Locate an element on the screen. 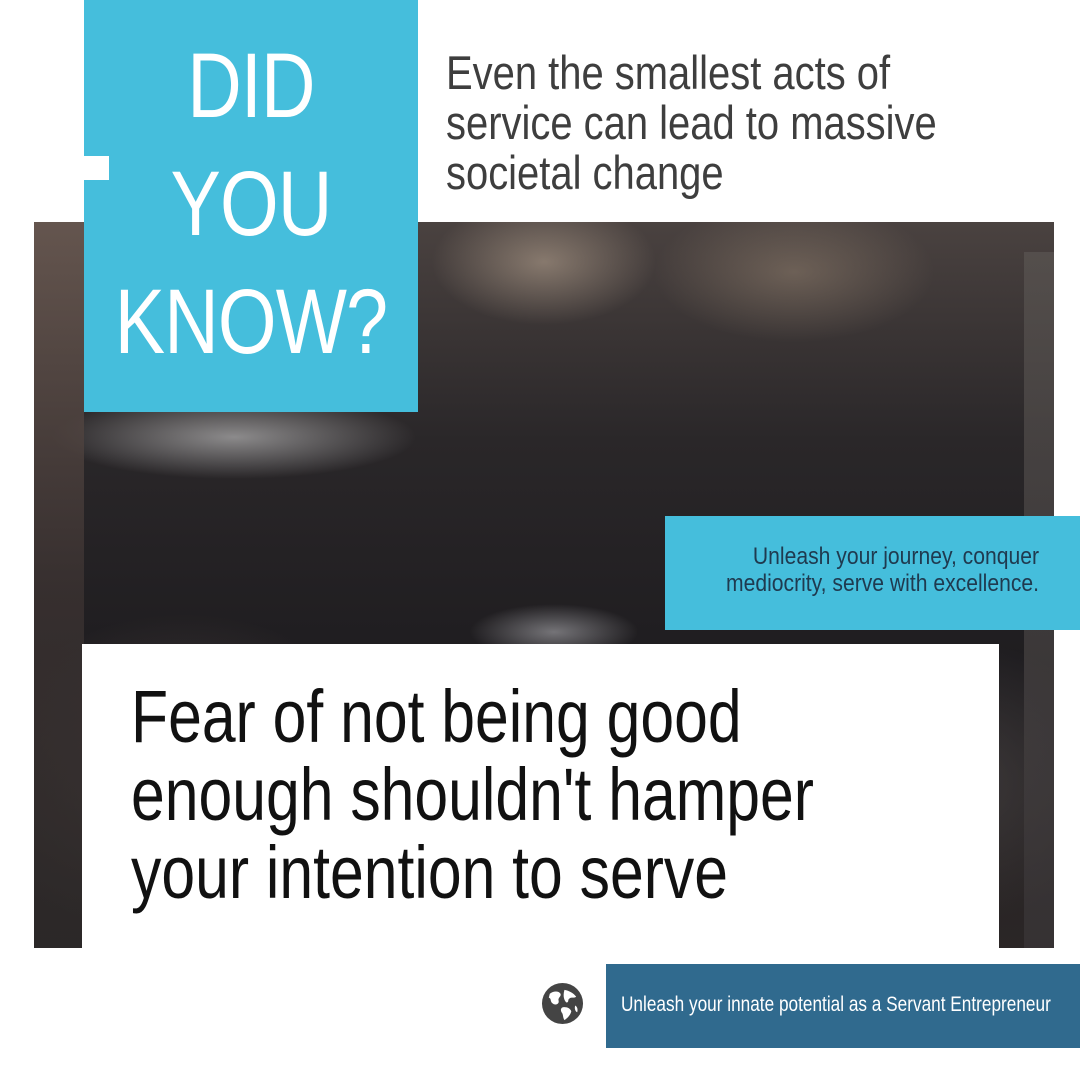  headline-line-1: DID is located at coordinates (251, 86).